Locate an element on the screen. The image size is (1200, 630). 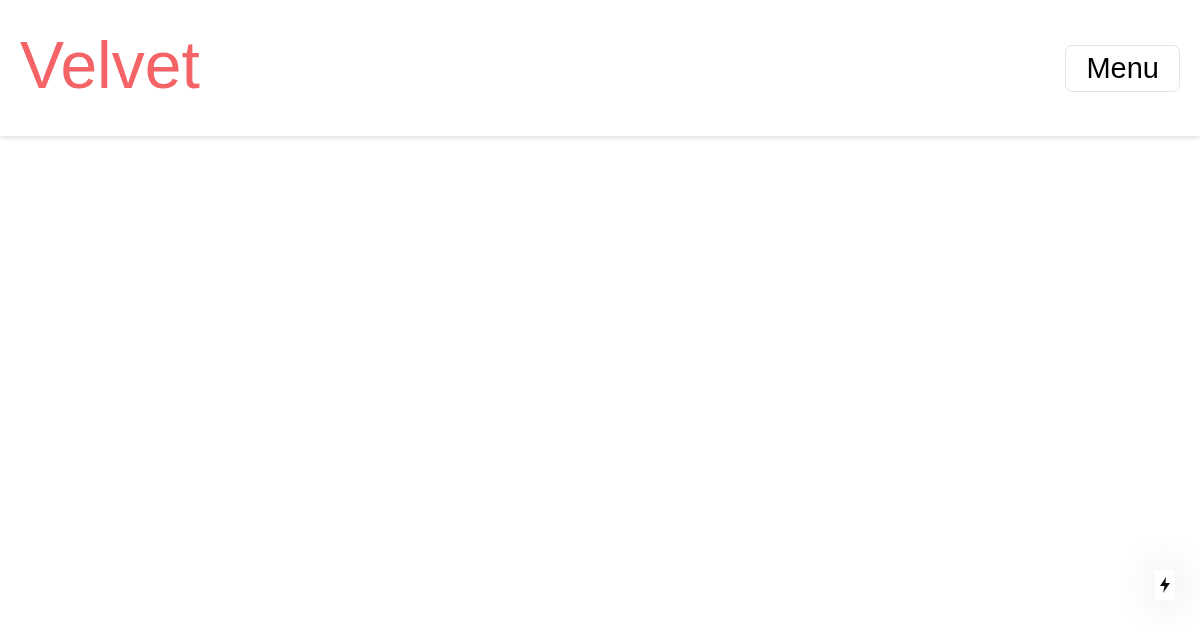
menu-button: Menu is located at coordinates (1122, 68).